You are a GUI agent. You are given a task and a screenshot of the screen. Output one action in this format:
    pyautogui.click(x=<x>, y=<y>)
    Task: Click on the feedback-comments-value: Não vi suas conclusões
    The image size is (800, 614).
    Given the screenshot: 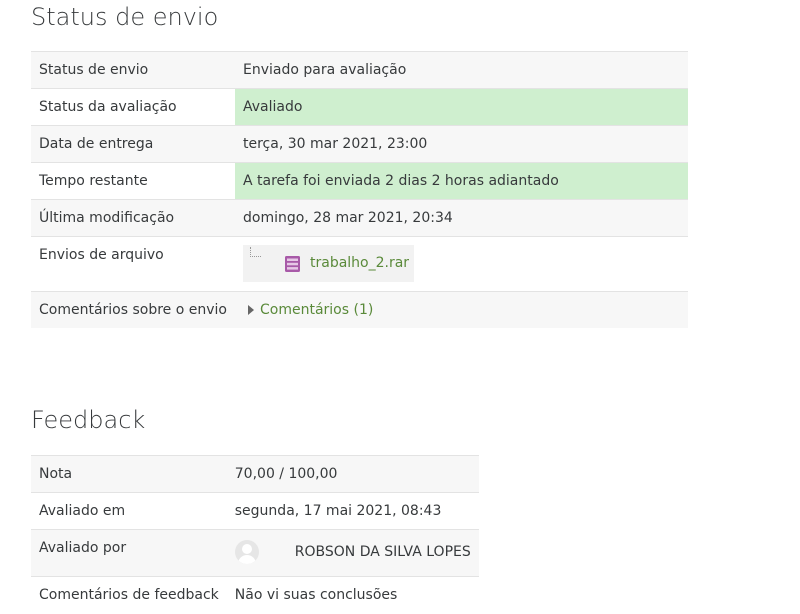 What is the action you would take?
    pyautogui.click(x=352, y=595)
    